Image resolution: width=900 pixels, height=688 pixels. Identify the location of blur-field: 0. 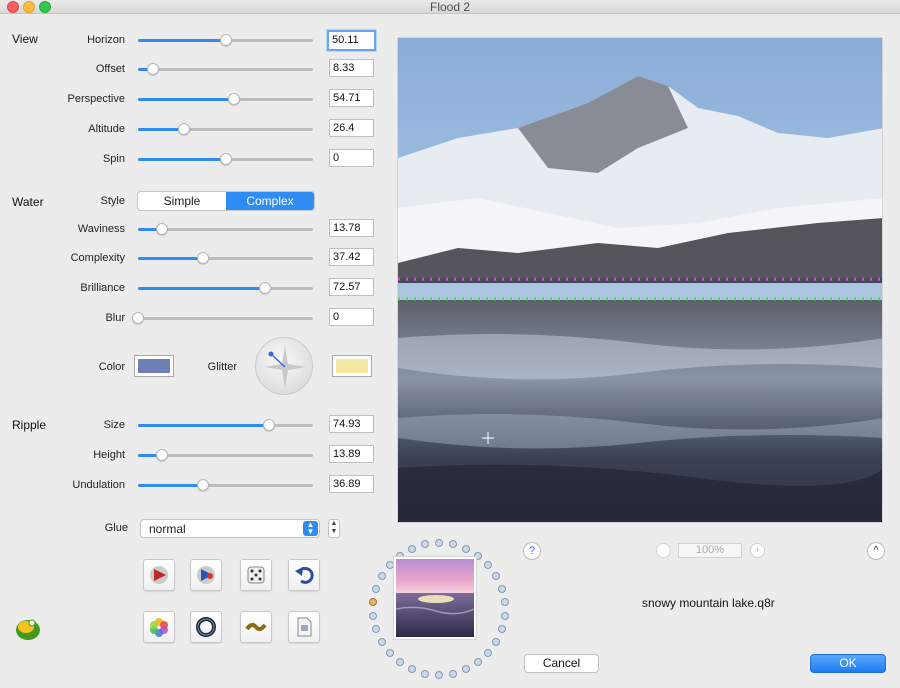
(351, 317).